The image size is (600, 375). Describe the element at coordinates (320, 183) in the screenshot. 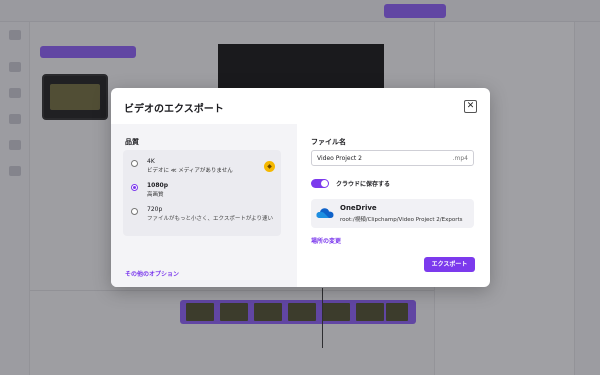

I see `cloud-save-toggle` at that location.